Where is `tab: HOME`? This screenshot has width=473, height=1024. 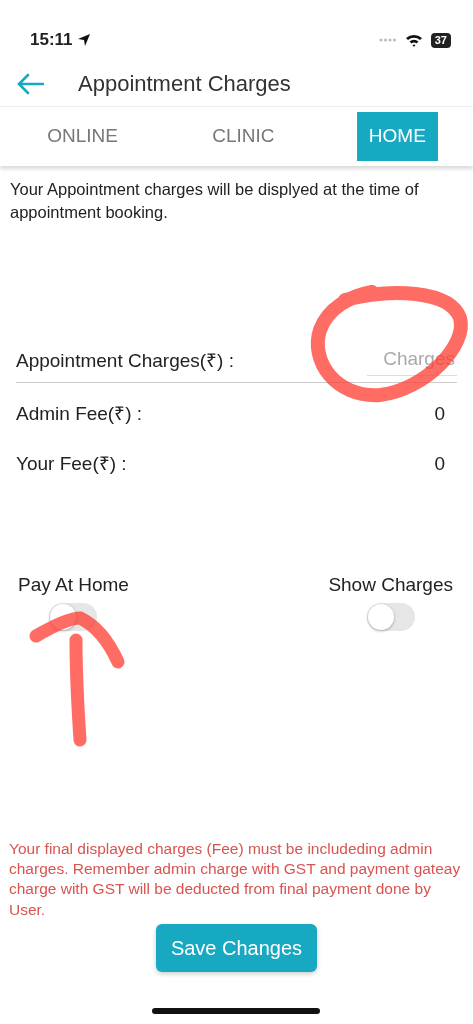 tab: HOME is located at coordinates (397, 136).